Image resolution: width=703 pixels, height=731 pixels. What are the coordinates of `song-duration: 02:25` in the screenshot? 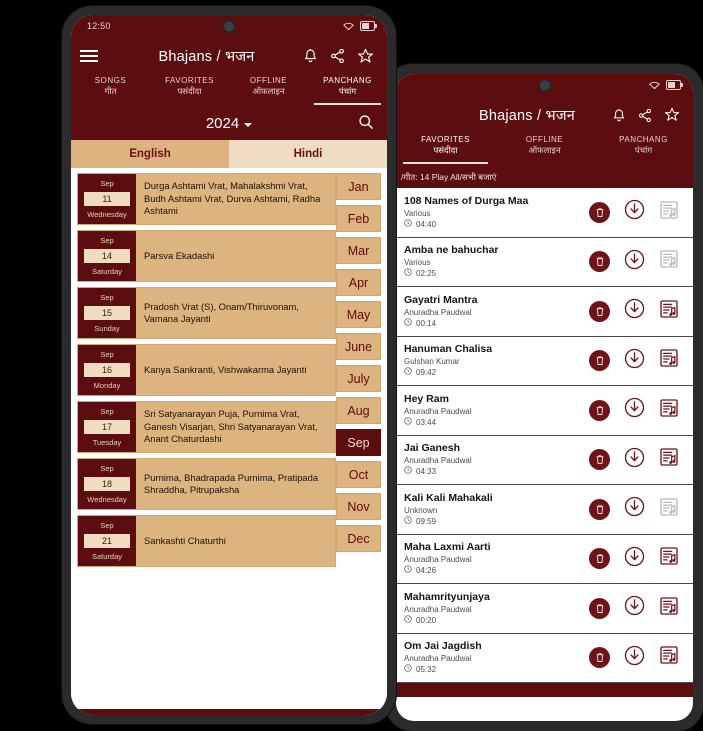 It's located at (426, 274).